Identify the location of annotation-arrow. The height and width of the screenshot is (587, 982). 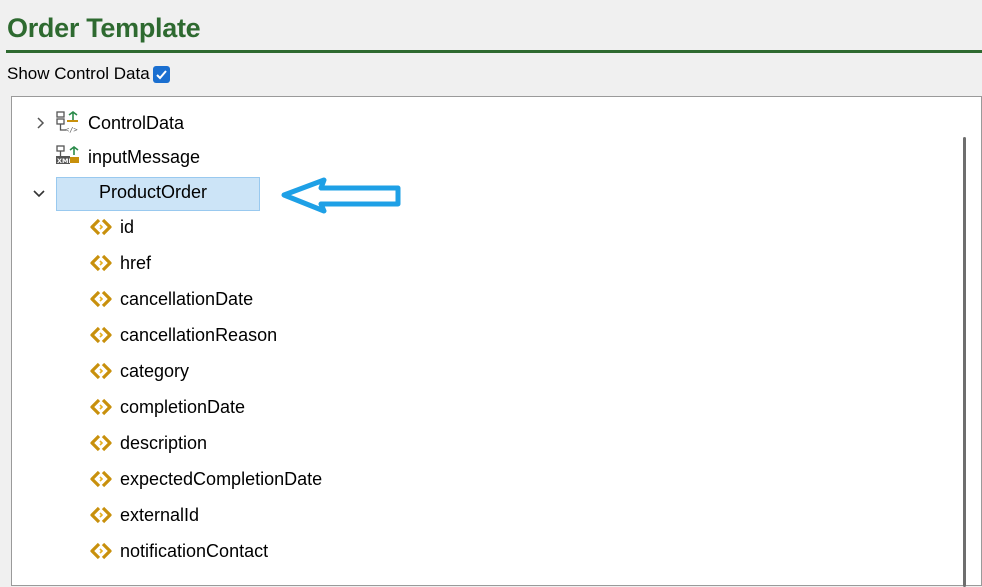
(341, 195).